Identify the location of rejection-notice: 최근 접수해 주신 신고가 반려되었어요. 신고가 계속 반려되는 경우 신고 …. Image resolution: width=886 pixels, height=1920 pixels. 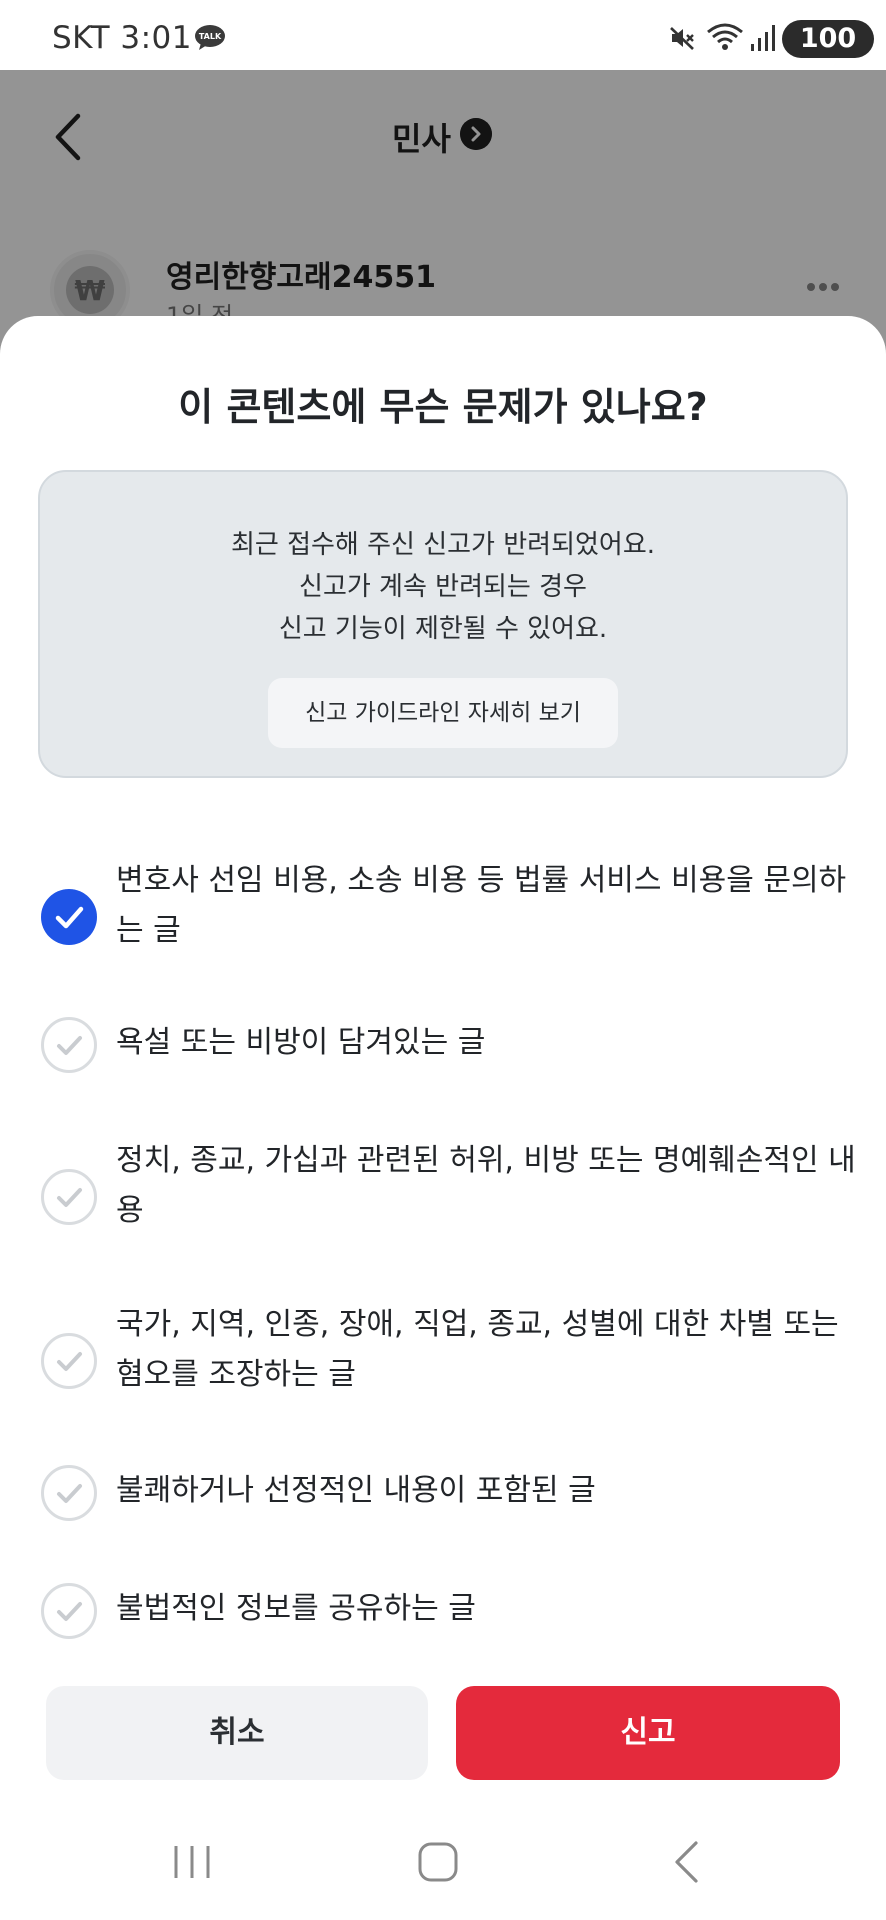
(443, 624).